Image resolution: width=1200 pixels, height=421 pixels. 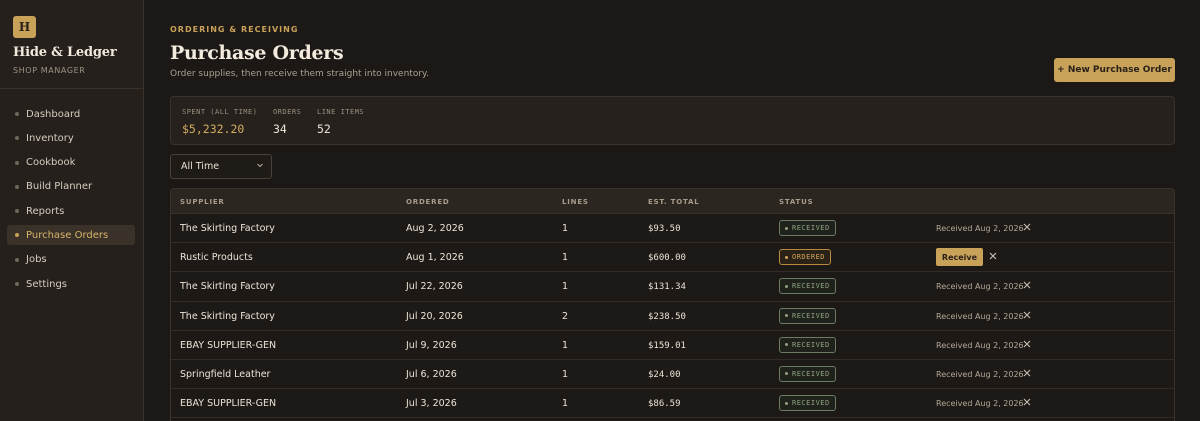 What do you see at coordinates (71, 284) in the screenshot?
I see `sidebar-item-settings: Settings` at bounding box center [71, 284].